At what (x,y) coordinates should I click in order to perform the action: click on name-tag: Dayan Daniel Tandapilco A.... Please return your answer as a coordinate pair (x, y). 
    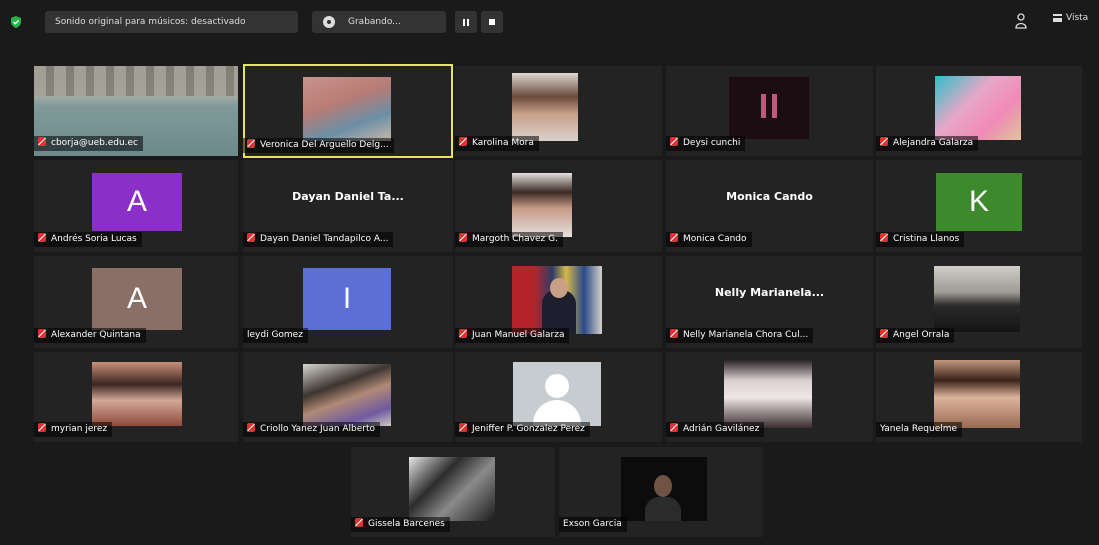
    Looking at the image, I should click on (318, 239).